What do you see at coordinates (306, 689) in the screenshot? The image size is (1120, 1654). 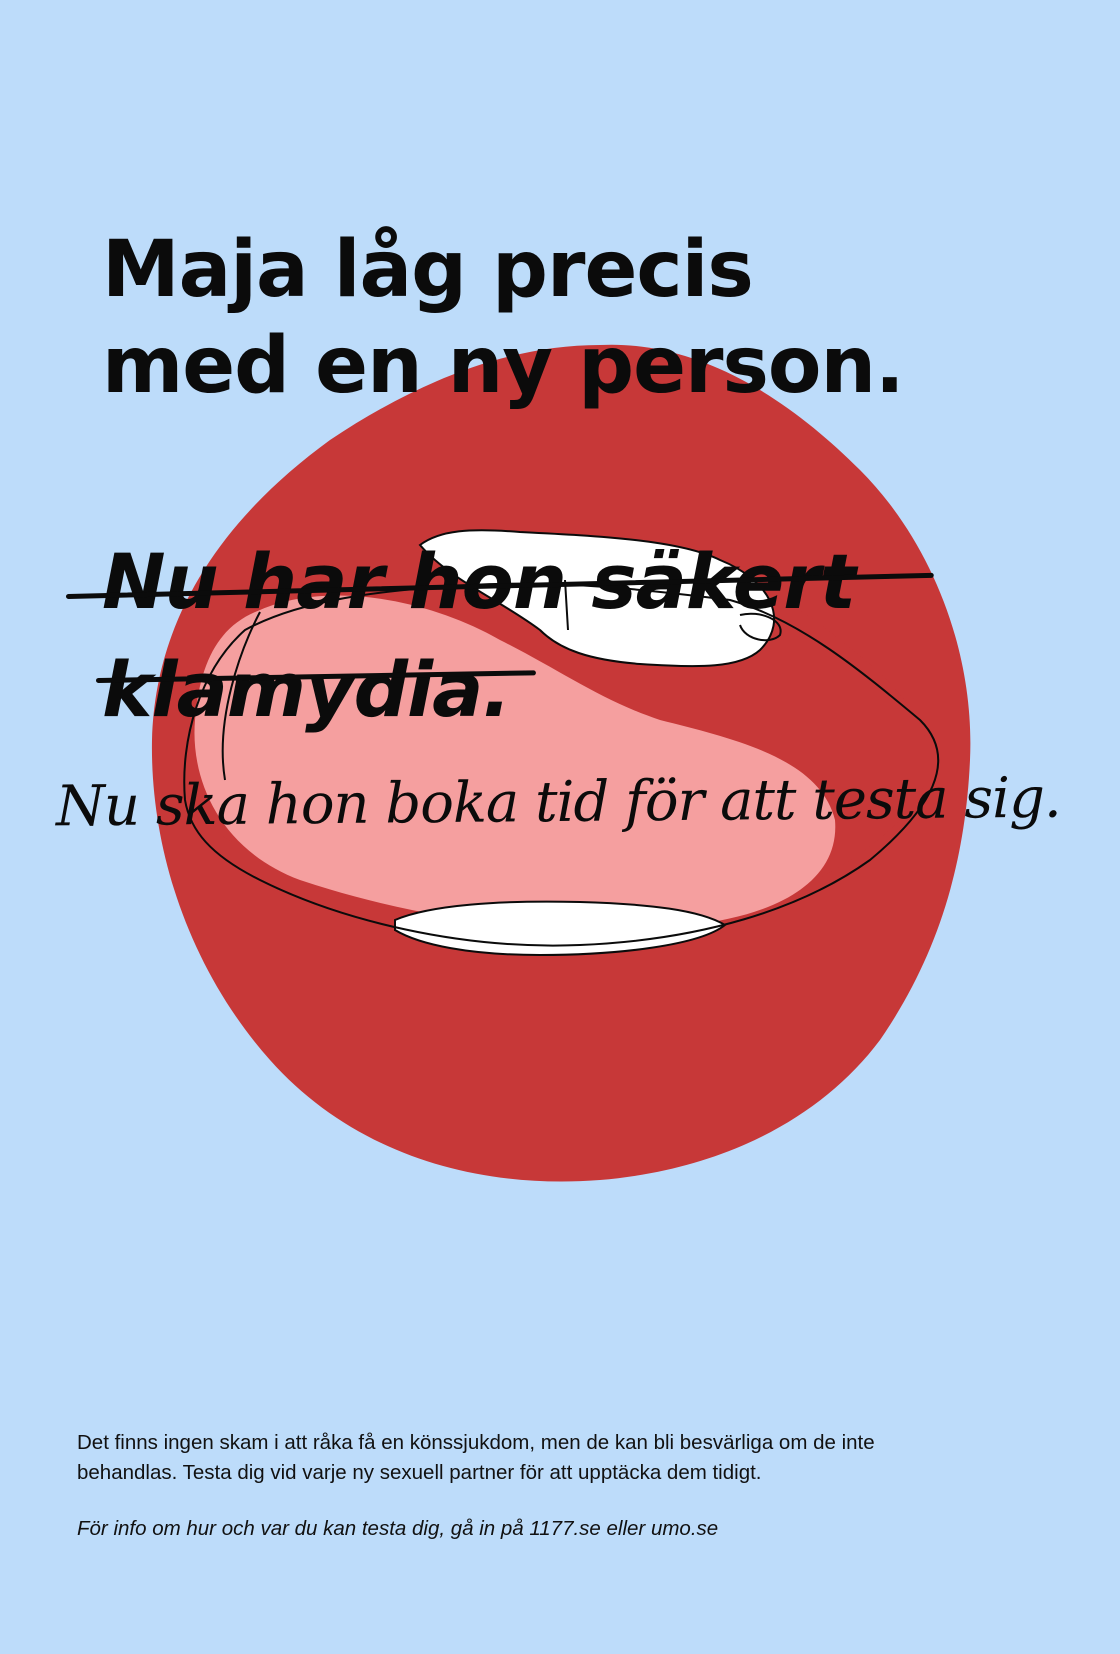 I see `struck-line-2: klamydia.` at bounding box center [306, 689].